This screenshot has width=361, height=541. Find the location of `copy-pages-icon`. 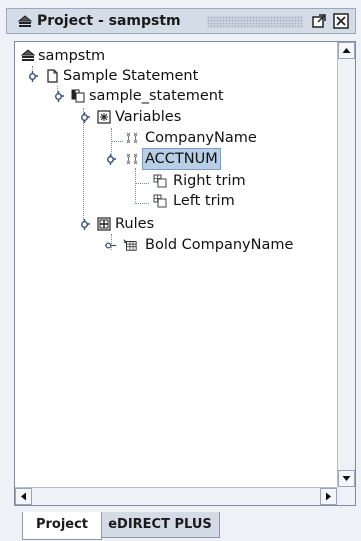

copy-pages-icon is located at coordinates (78, 96).